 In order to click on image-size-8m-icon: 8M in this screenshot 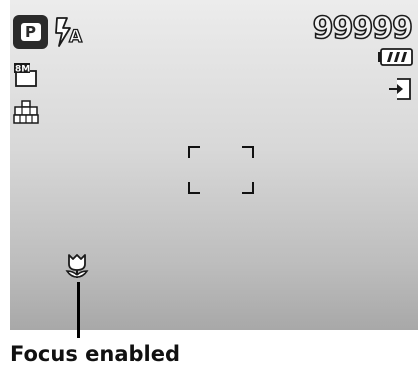, I will do `click(25, 75)`.